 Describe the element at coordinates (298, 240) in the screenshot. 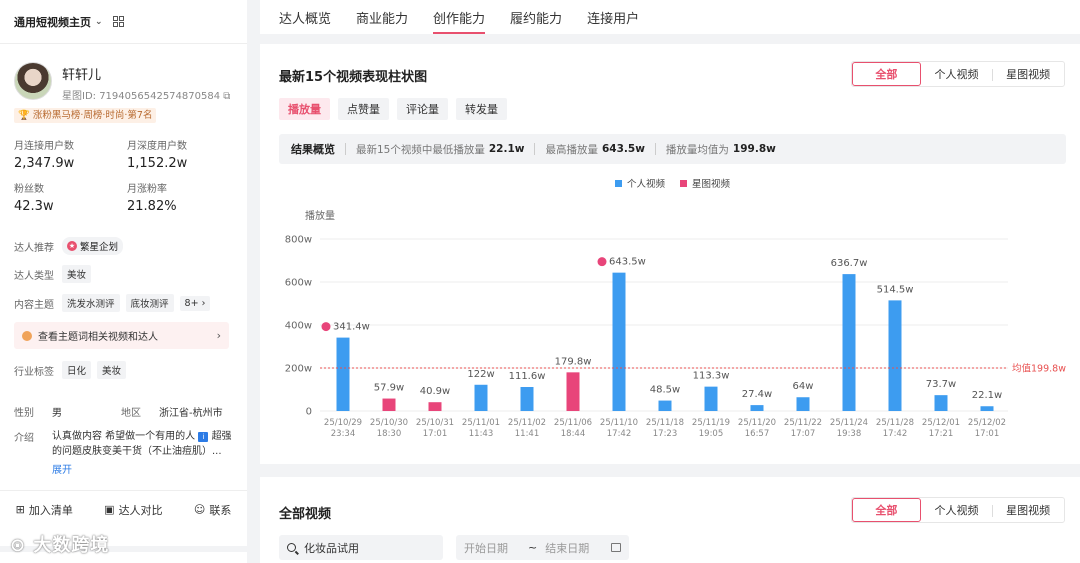

I see `y-tick-label: 800w` at that location.